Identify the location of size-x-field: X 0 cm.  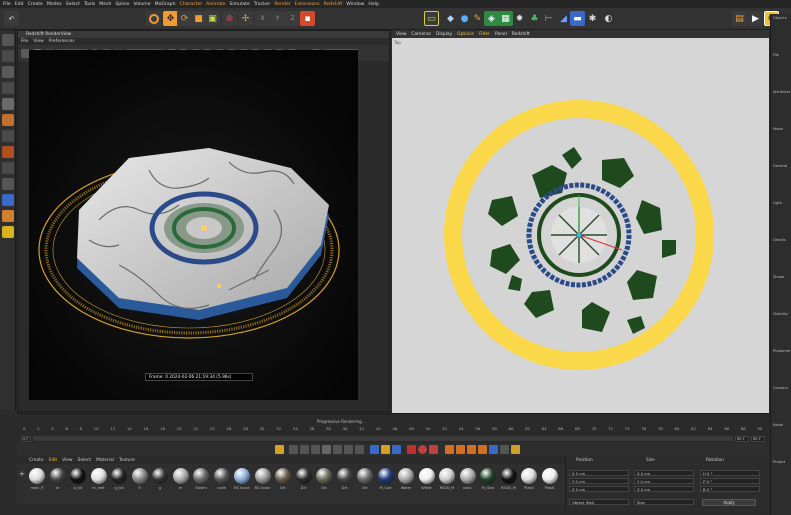
(664, 473).